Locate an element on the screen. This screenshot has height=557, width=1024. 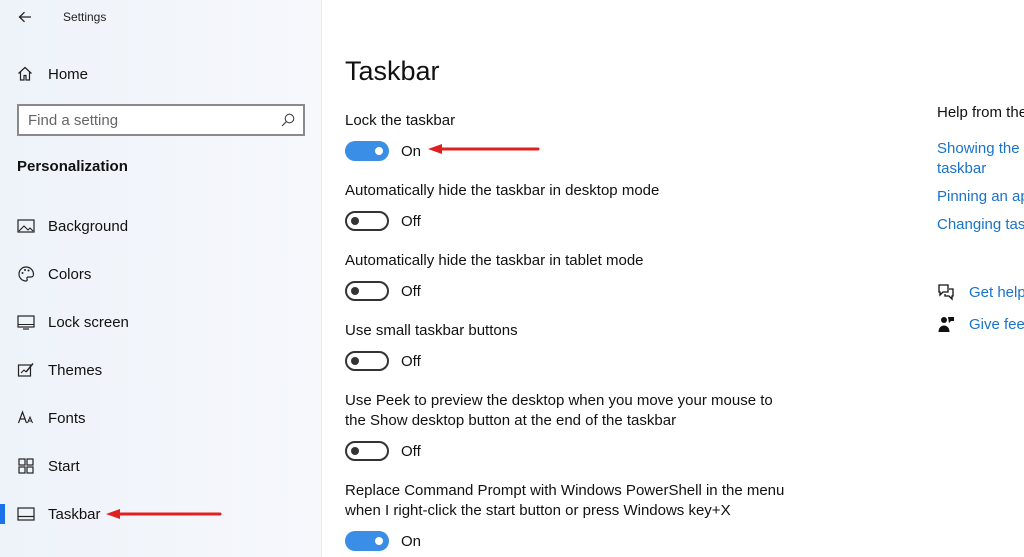
themes-icon is located at coordinates (26, 370).